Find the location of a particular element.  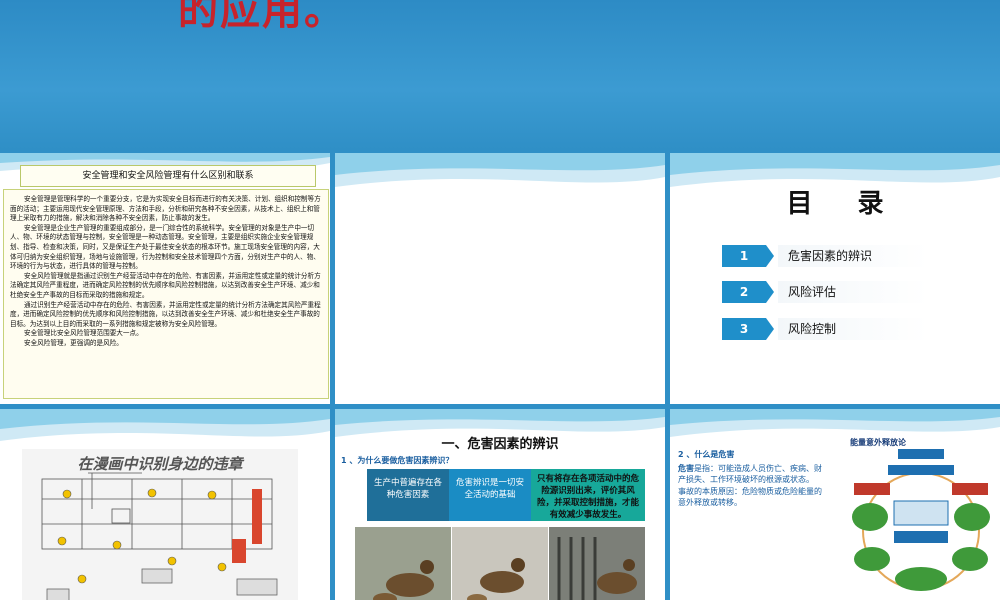

diagram-title: 能量意外释放论 is located at coordinates (878, 442).